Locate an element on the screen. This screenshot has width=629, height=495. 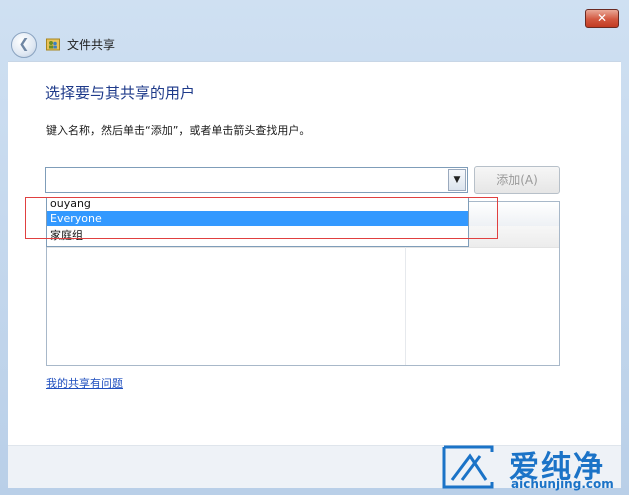
close-icon: ✕ is located at coordinates (602, 18).